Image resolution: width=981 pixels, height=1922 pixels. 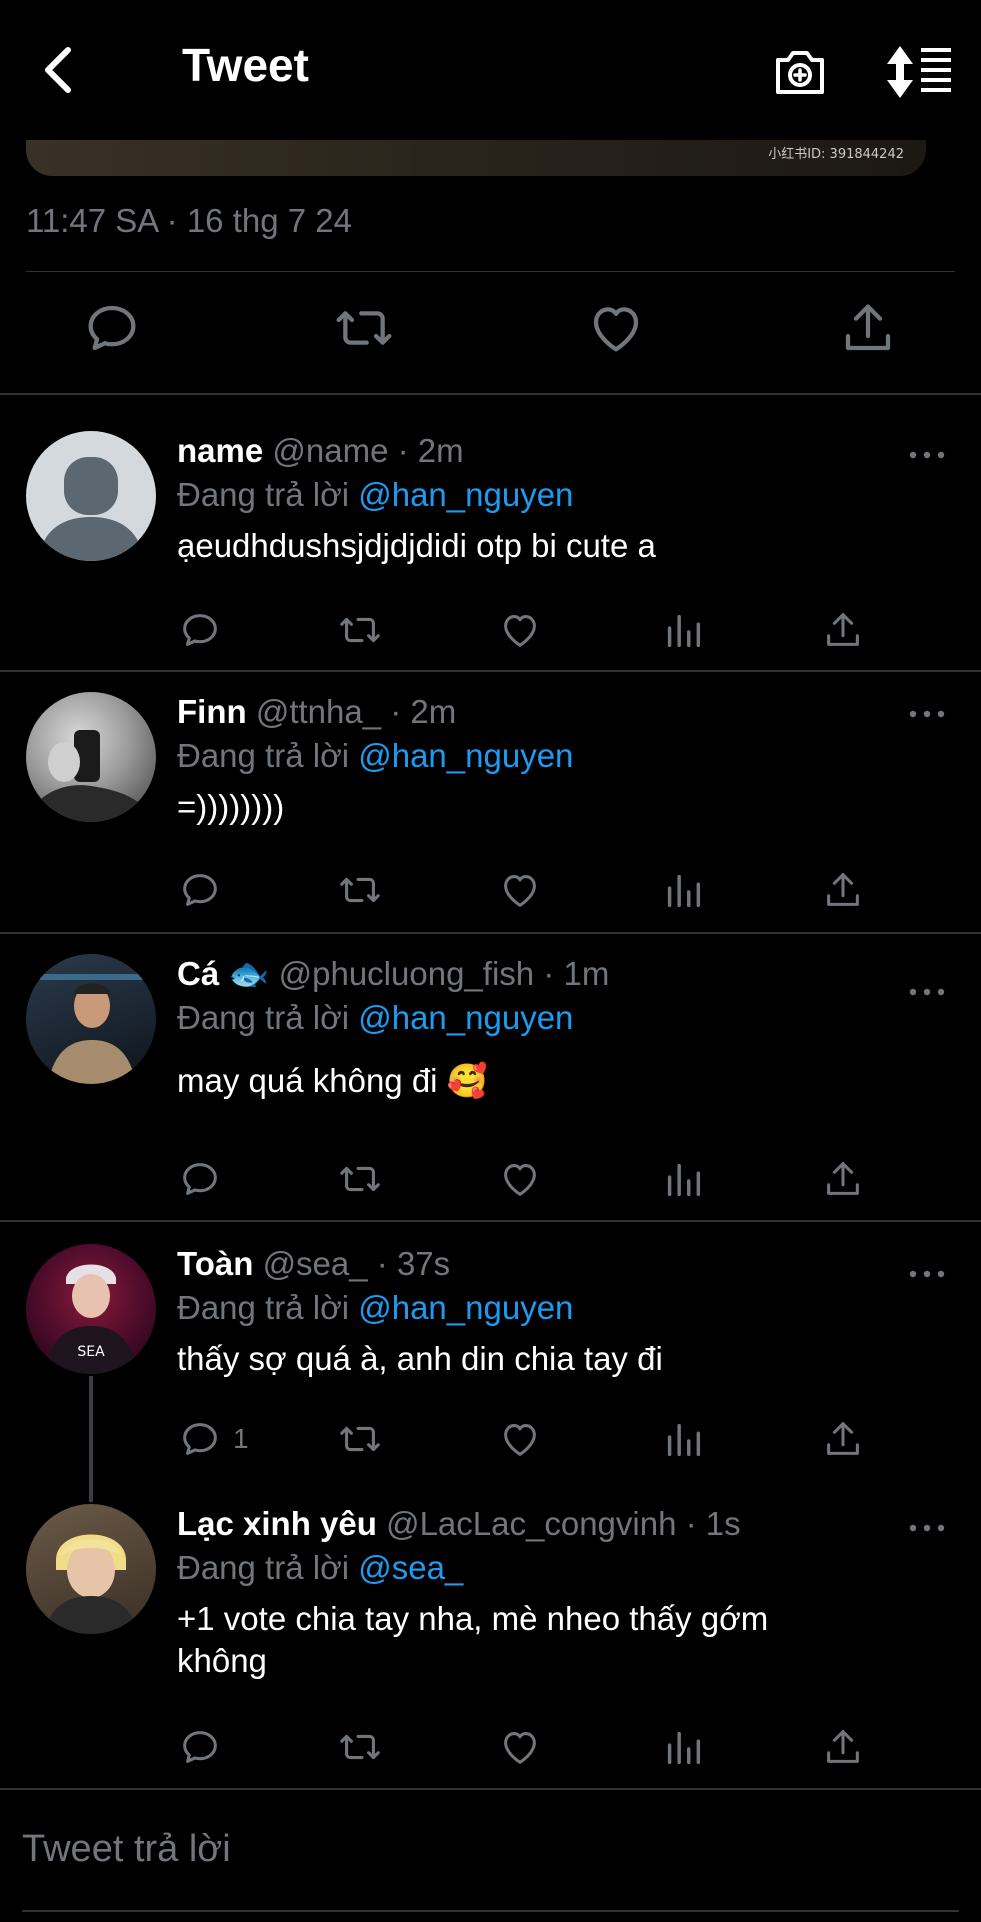 I want to click on camera-plus-icon, so click(x=800, y=72).